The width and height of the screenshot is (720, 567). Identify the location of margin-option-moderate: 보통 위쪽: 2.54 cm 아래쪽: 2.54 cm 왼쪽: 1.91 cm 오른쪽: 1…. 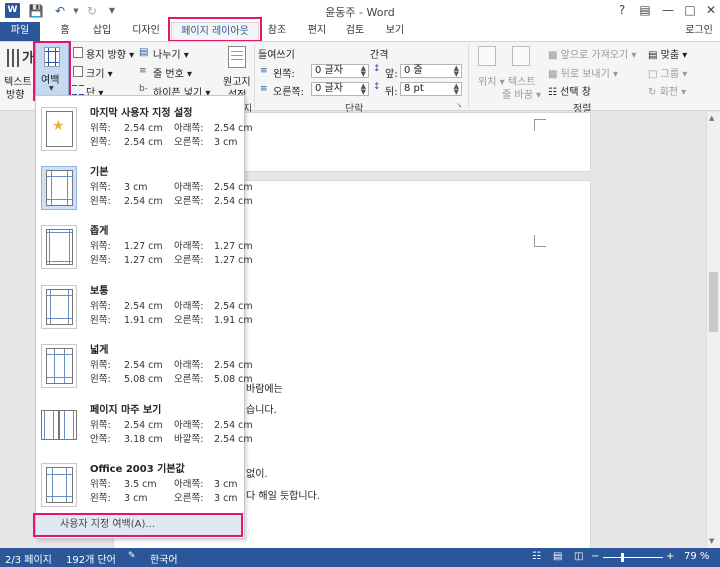
(145, 306).